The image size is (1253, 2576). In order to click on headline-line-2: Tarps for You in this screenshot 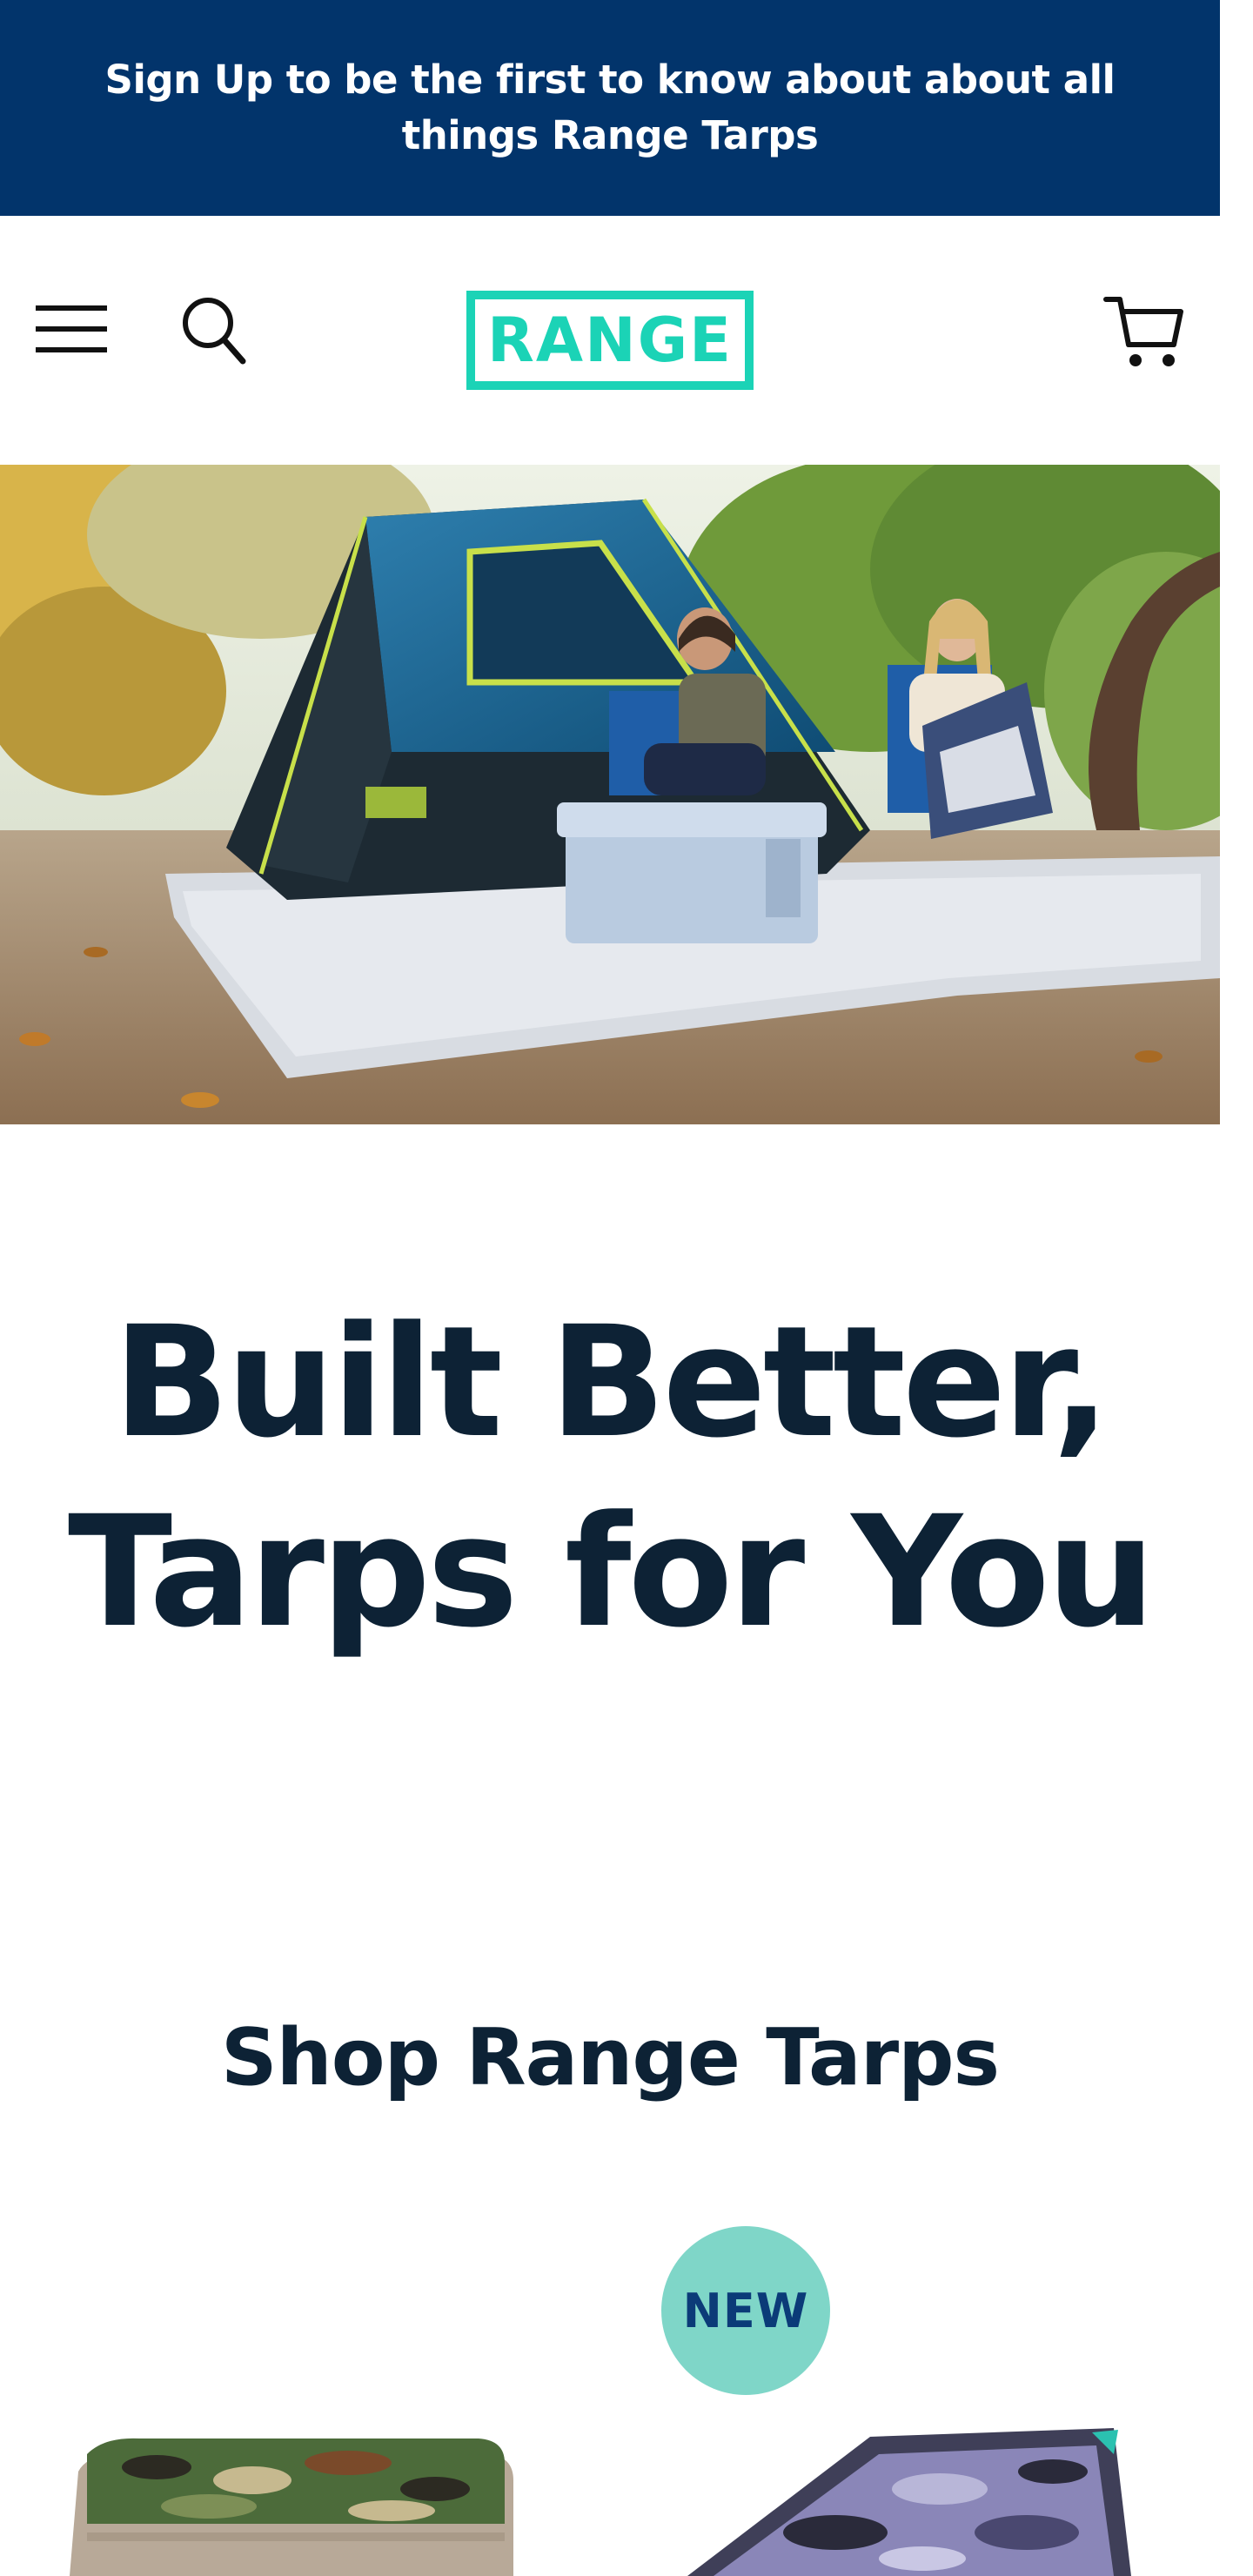, I will do `click(612, 1572)`.